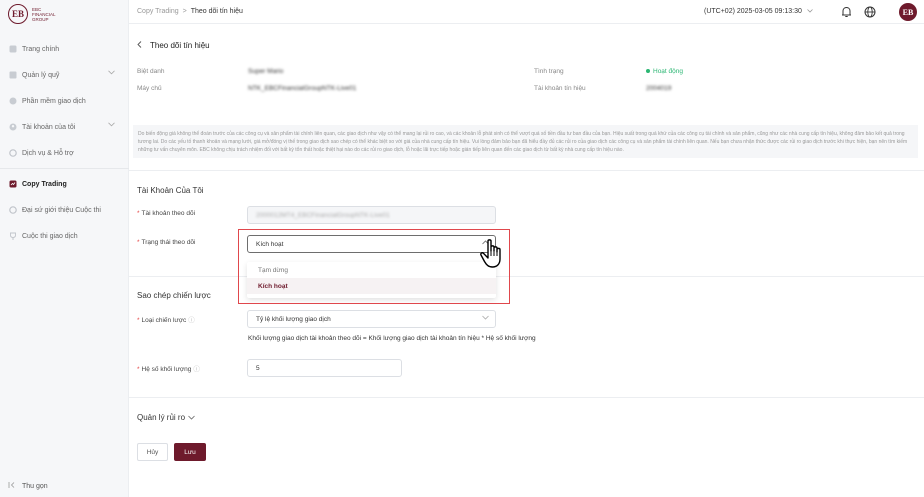  I want to click on follow-account-field: 2000012MT4_EBCFinancialGroupNTK-Live01, so click(371, 215).